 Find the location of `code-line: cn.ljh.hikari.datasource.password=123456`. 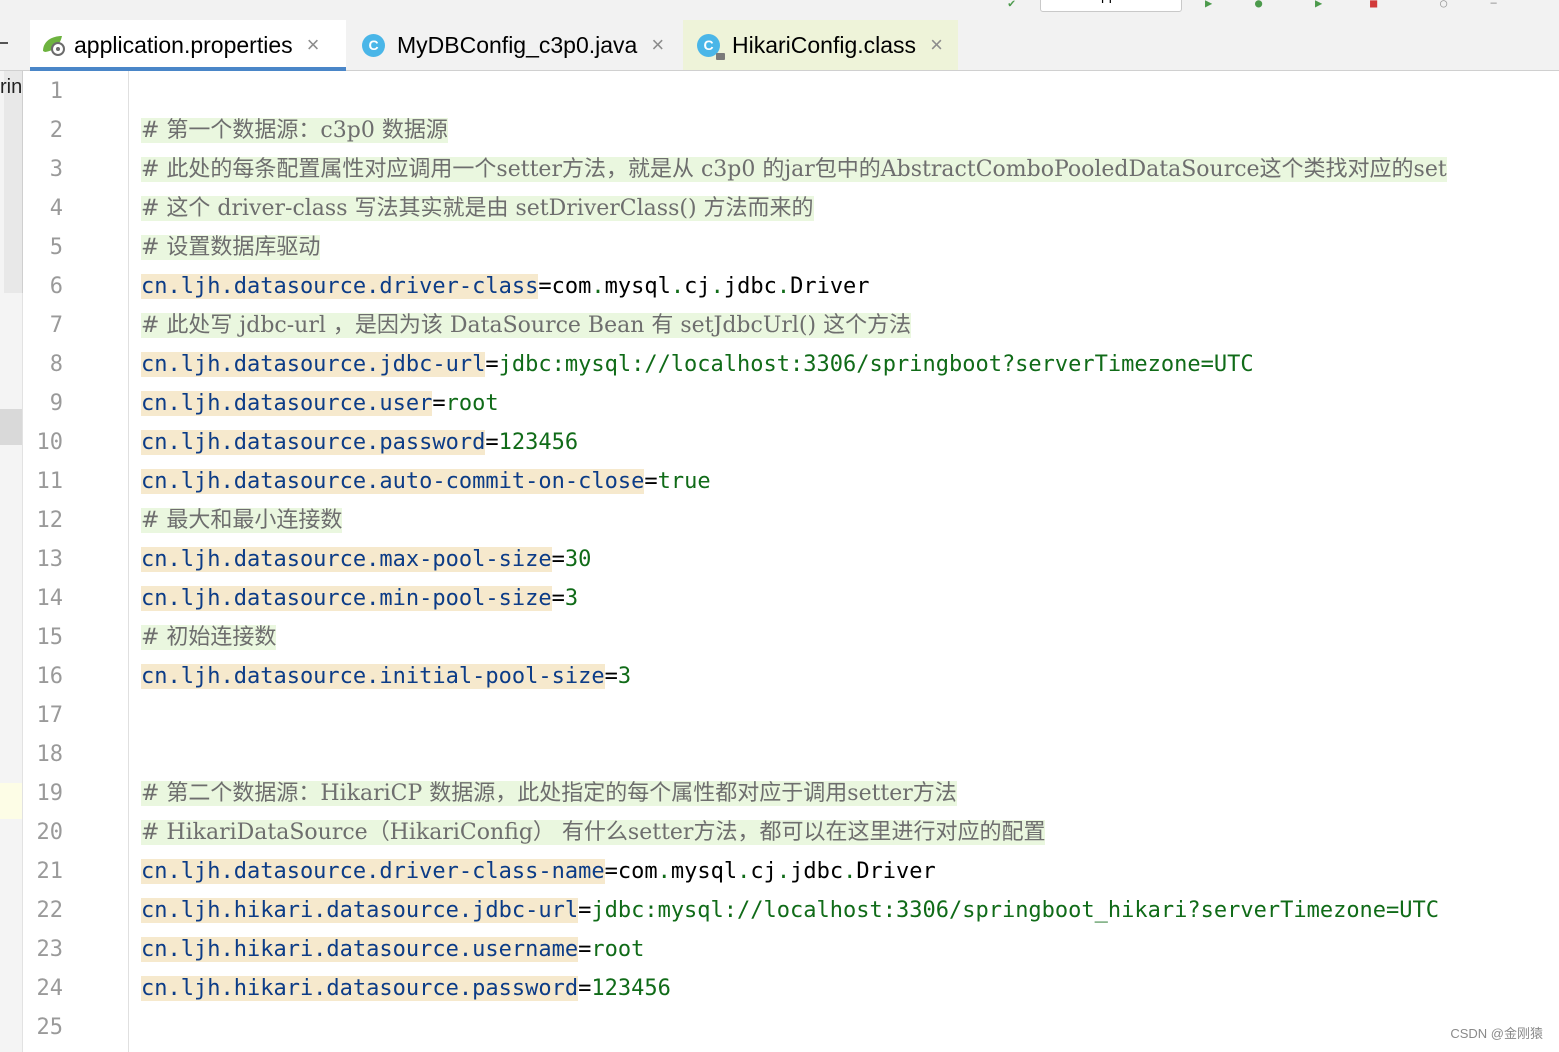

code-line: cn.ljh.hikari.datasource.password=123456 is located at coordinates (406, 988).